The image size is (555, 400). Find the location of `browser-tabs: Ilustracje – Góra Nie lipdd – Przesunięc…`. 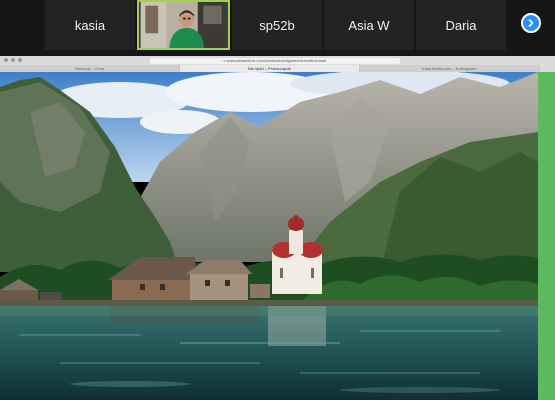

browser-tabs: Ilustracje – Góra Nie lipdd – Przesunięc… is located at coordinates (270, 68).